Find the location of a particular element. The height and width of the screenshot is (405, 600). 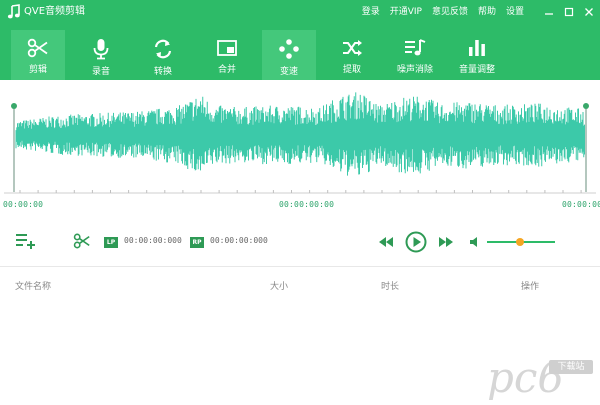

rp-time-input: 00:00:00:000 is located at coordinates (239, 240).